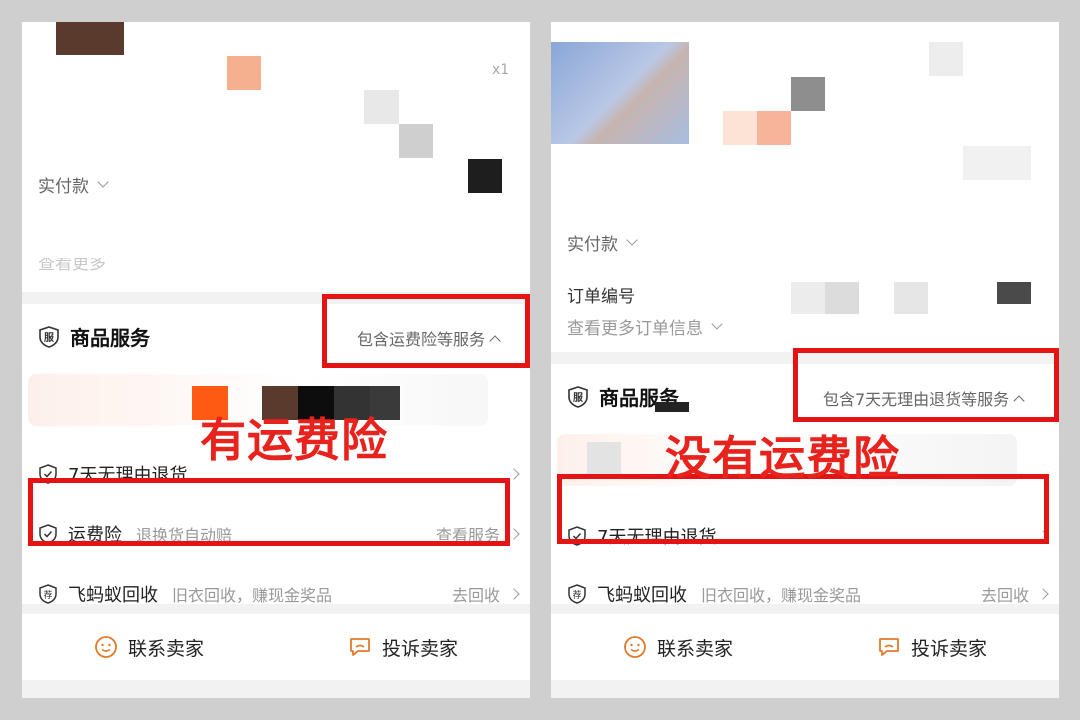 Image resolution: width=1080 pixels, height=720 pixels. Describe the element at coordinates (501, 70) in the screenshot. I see `quantity-label: x1` at that location.